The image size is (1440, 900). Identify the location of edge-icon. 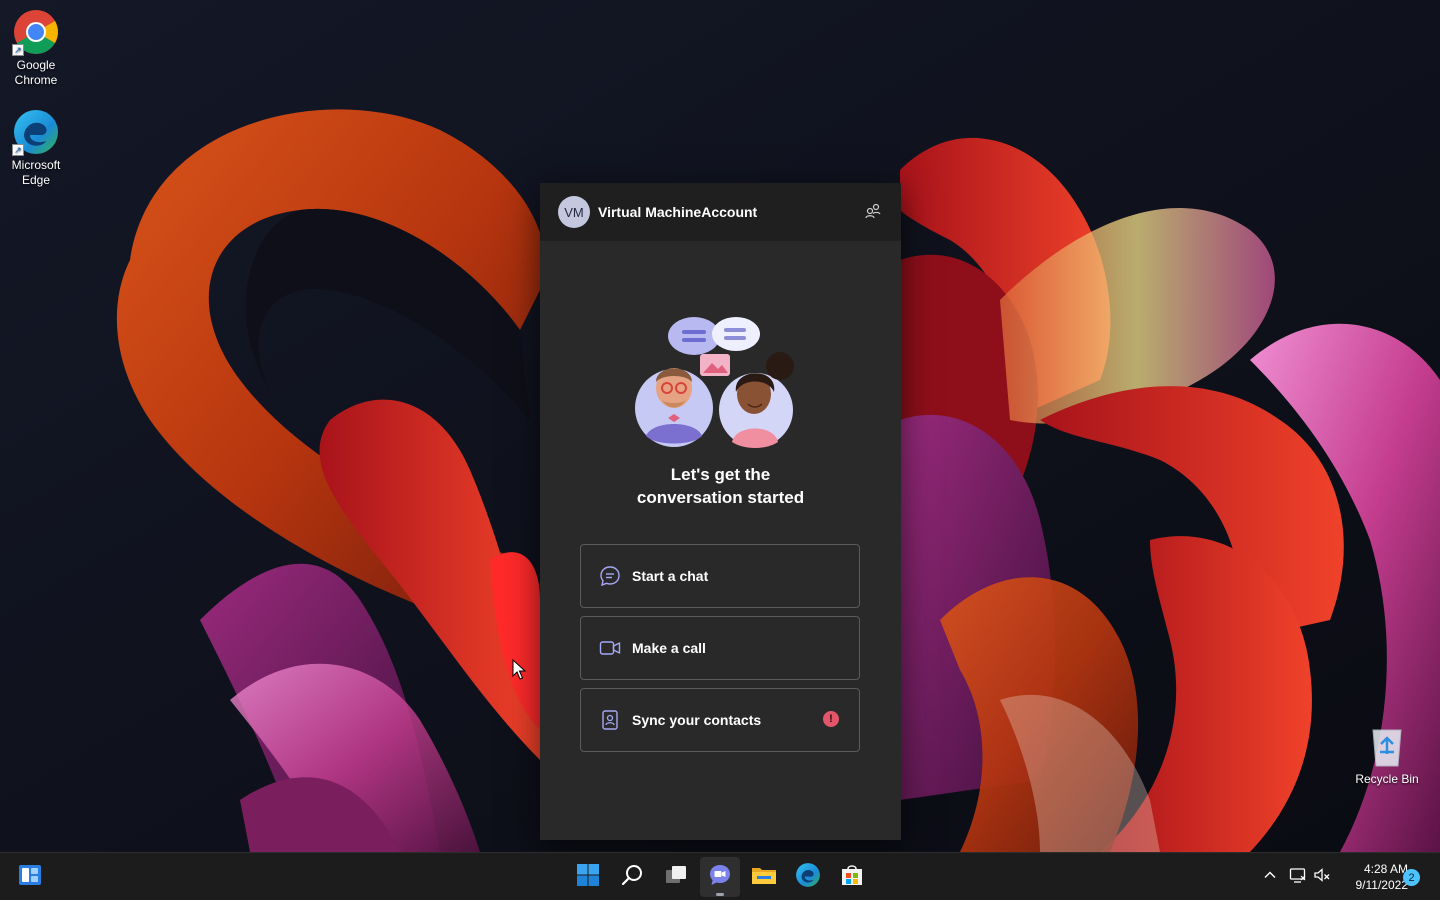
(808, 877).